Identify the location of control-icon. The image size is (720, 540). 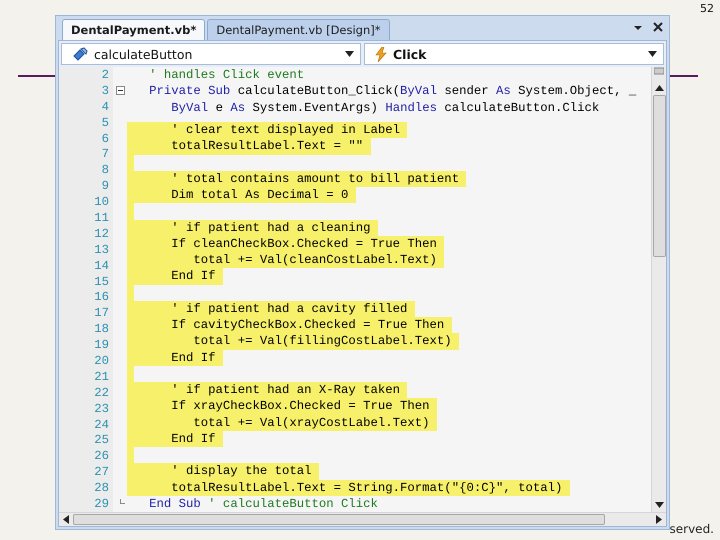
(80, 54).